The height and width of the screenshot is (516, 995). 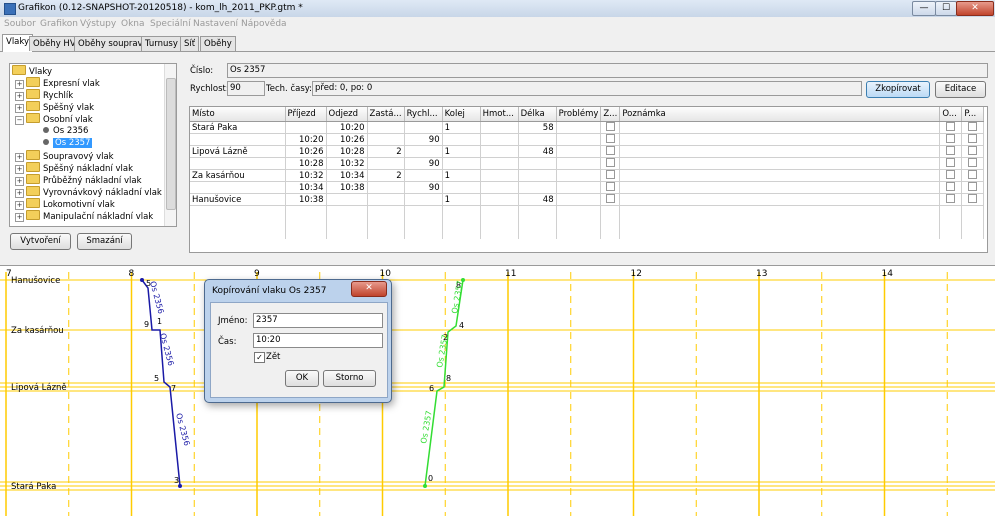 What do you see at coordinates (94, 192) in the screenshot?
I see `tree-item-vyrovnavkovy: Vyrovnávkový nákladní vlak` at bounding box center [94, 192].